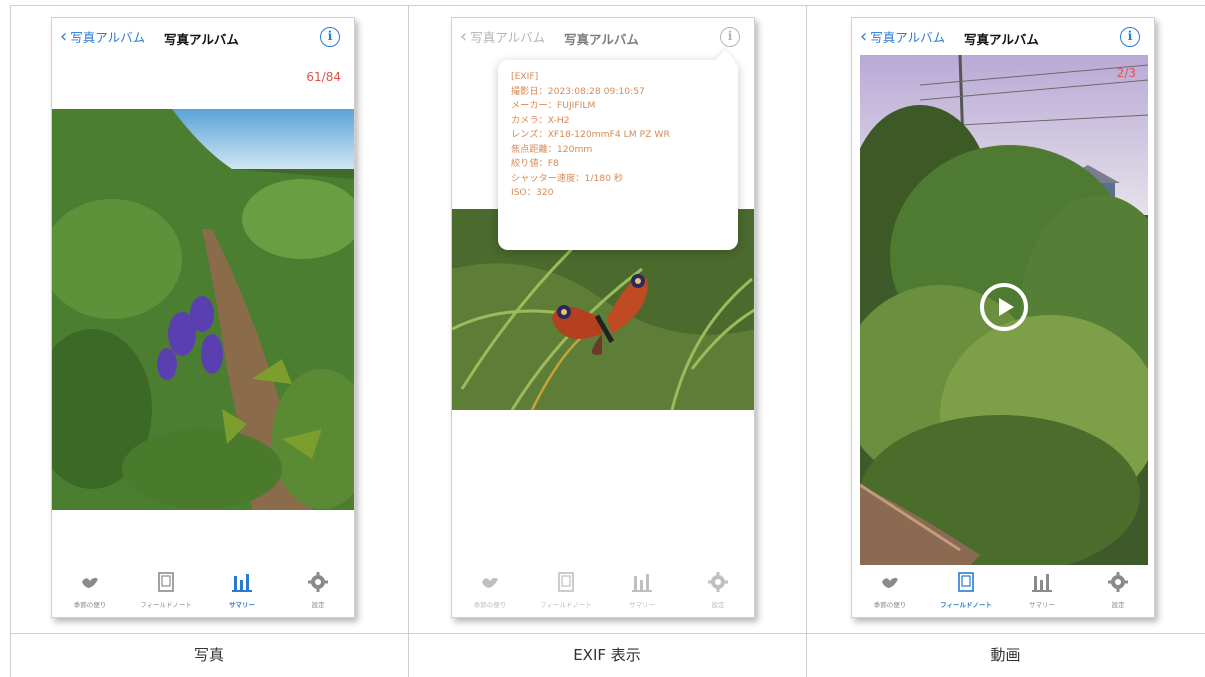 This screenshot has width=1205, height=677. Describe the element at coordinates (208, 655) in the screenshot. I see `caption-photo: 写真` at that location.